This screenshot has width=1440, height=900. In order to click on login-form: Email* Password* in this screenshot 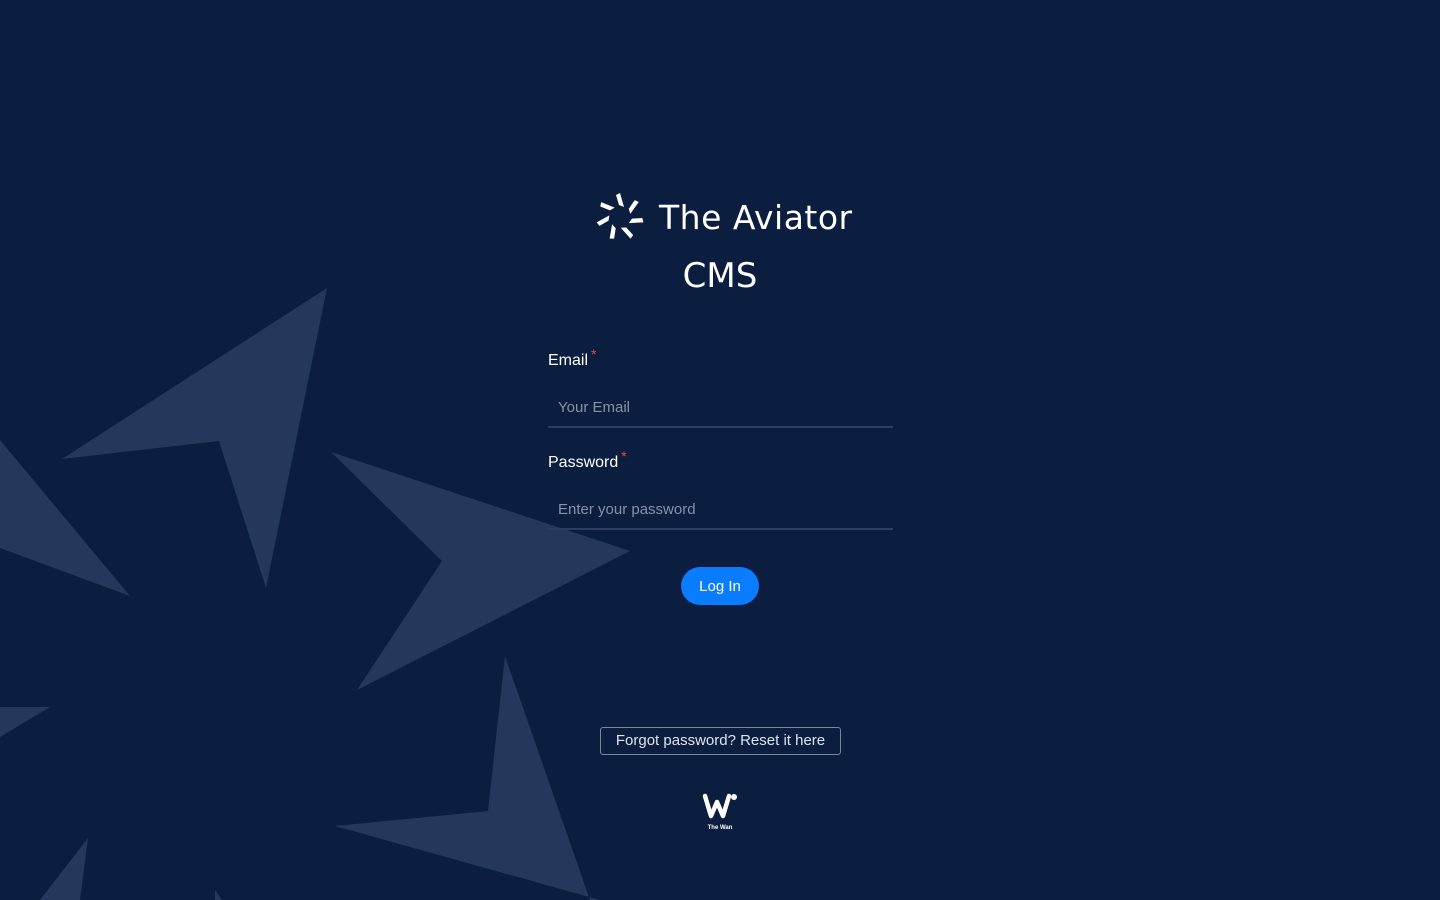, I will do `click(720, 438)`.